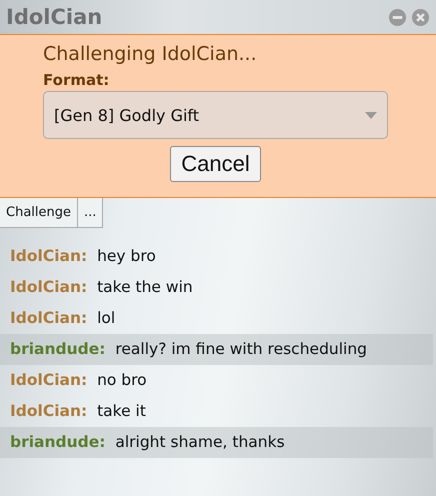 The image size is (436, 496). What do you see at coordinates (62, 318) in the screenshot?
I see `chat-message: IdolCian: lol` at bounding box center [62, 318].